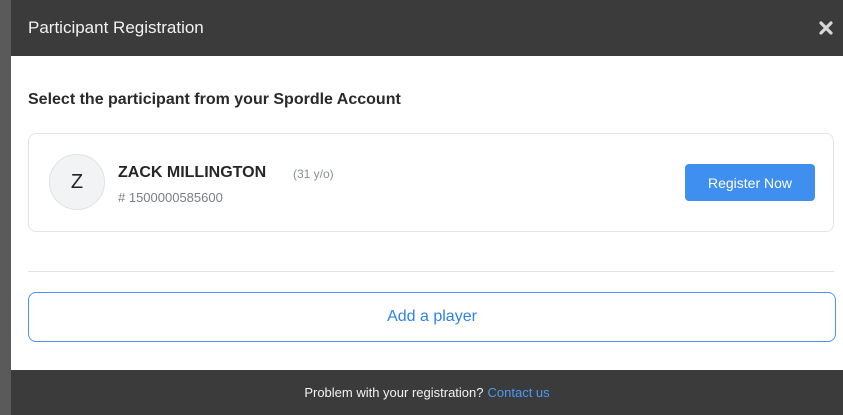  Describe the element at coordinates (826, 28) in the screenshot. I see `close-icon` at that location.